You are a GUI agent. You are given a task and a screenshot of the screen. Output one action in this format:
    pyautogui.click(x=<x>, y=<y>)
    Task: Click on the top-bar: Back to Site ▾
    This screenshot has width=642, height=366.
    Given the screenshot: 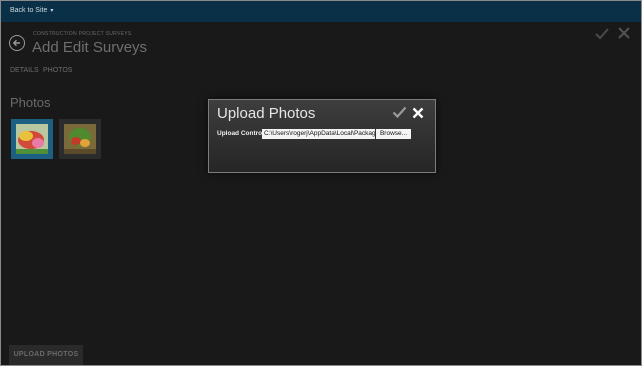 What is the action you would take?
    pyautogui.click(x=321, y=11)
    